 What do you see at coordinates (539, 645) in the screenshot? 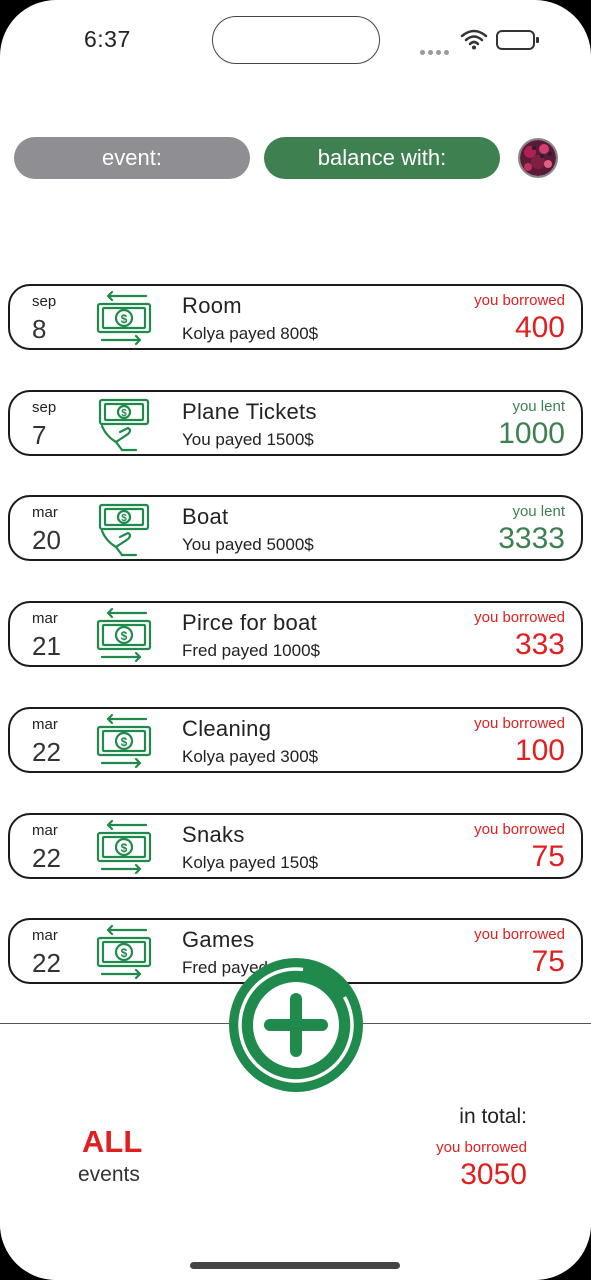
I see `amount-value: 333` at bounding box center [539, 645].